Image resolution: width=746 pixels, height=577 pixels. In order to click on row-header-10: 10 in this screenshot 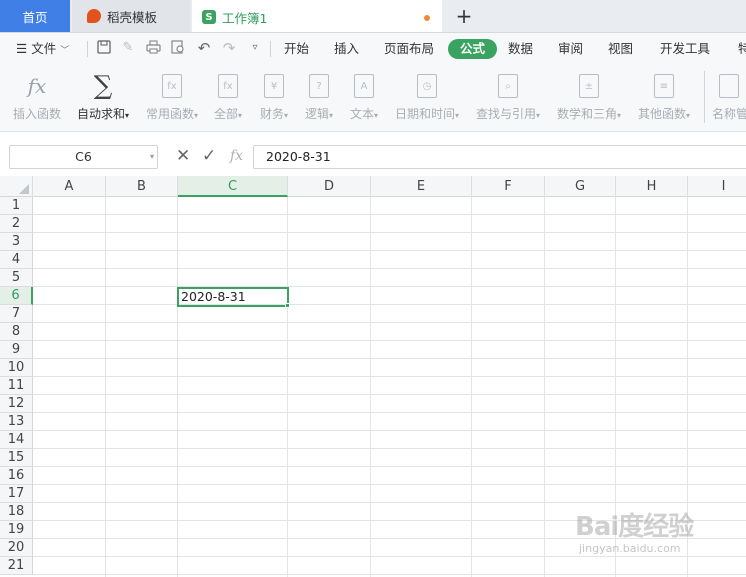, I will do `click(16, 368)`.